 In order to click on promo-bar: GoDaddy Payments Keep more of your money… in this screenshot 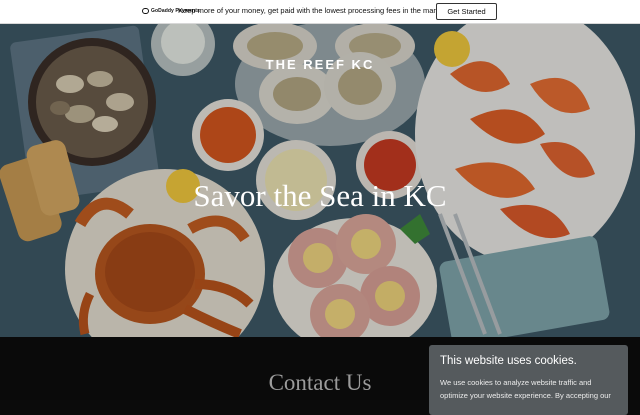, I will do `click(320, 12)`.